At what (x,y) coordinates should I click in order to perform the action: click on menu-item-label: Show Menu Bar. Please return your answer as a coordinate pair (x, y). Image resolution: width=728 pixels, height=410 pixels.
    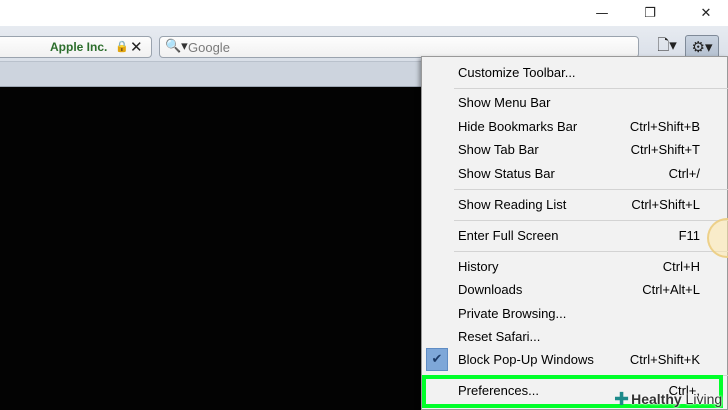
    Looking at the image, I should click on (504, 102).